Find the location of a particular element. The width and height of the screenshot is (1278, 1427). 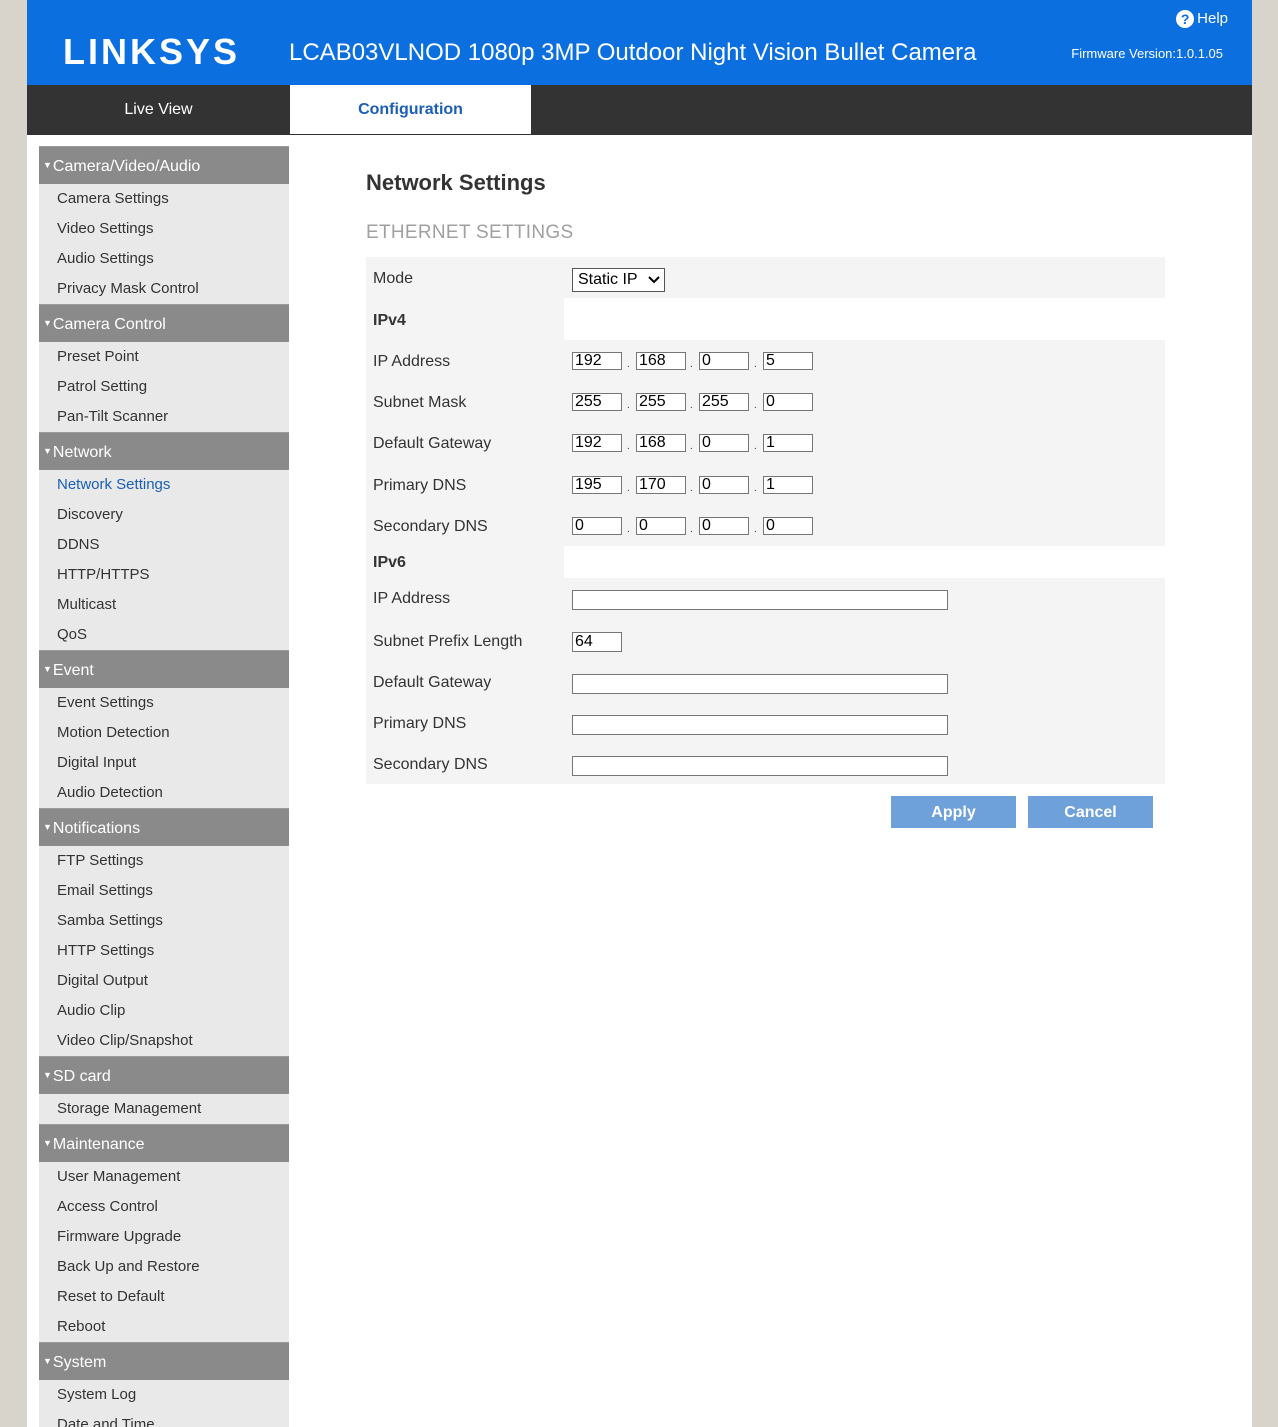

sidebar-item-discovery: Discovery is located at coordinates (164, 515).